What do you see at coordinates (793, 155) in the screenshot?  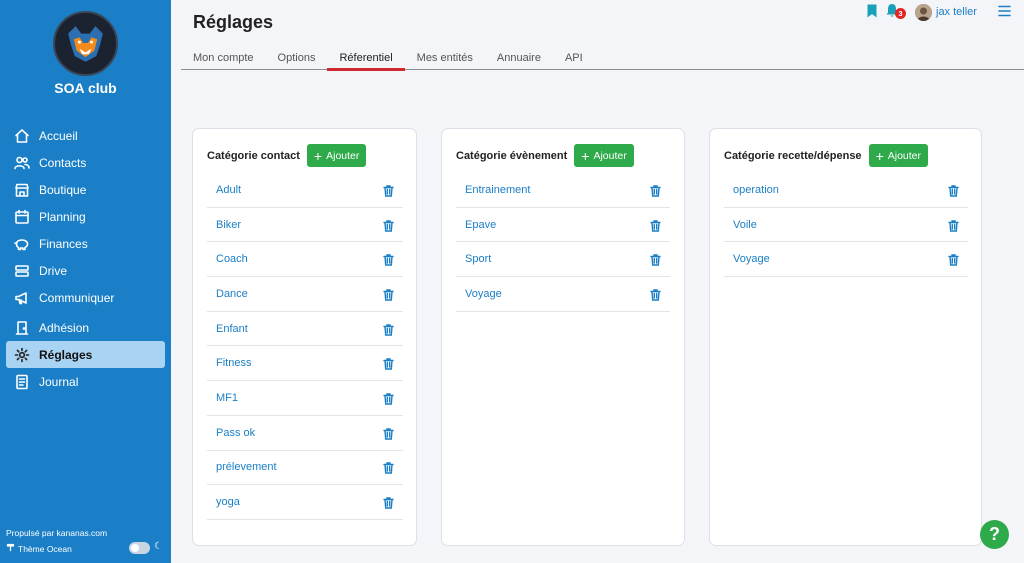 I see `card-title: Catégorie recette/dépense` at bounding box center [793, 155].